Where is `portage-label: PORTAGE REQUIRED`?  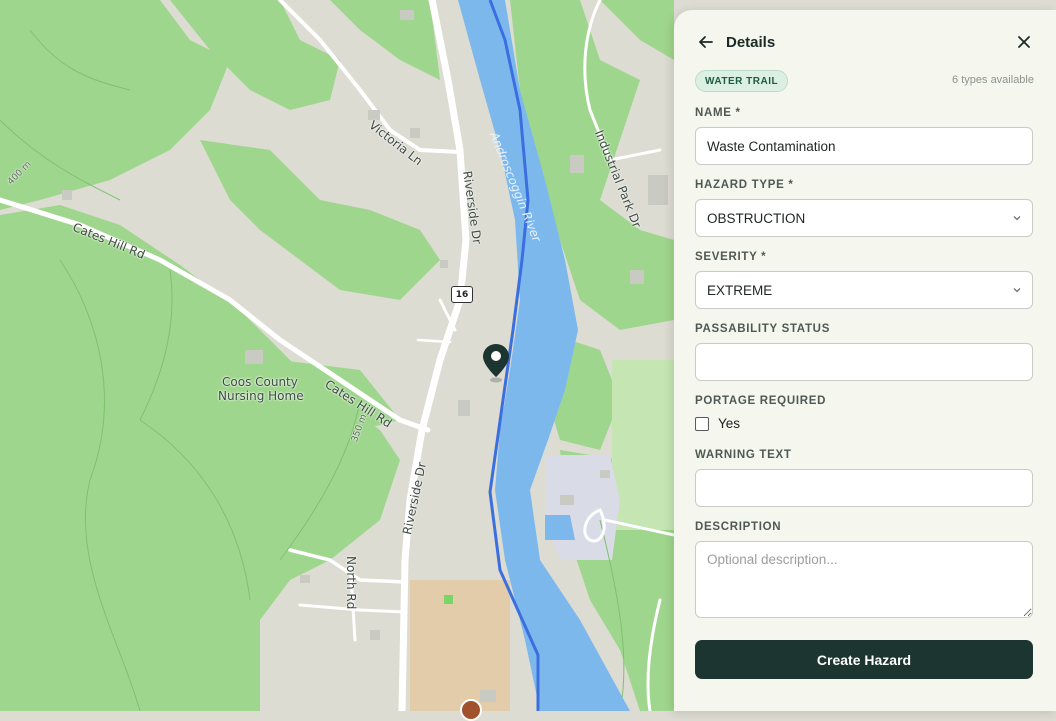
portage-label: PORTAGE REQUIRED is located at coordinates (761, 401).